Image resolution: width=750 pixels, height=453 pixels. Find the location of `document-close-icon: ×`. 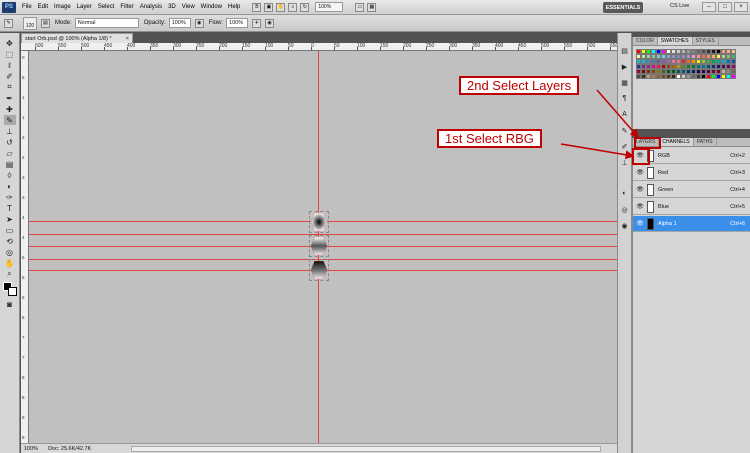

document-close-icon: × is located at coordinates (127, 39).